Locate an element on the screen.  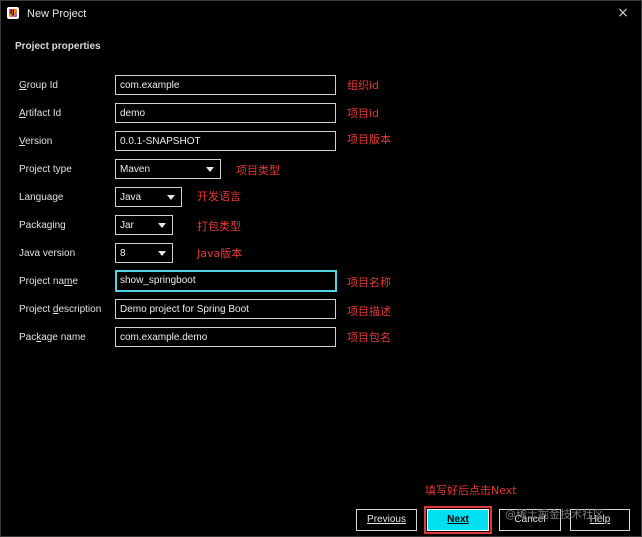
help-button: Help is located at coordinates (600, 520).